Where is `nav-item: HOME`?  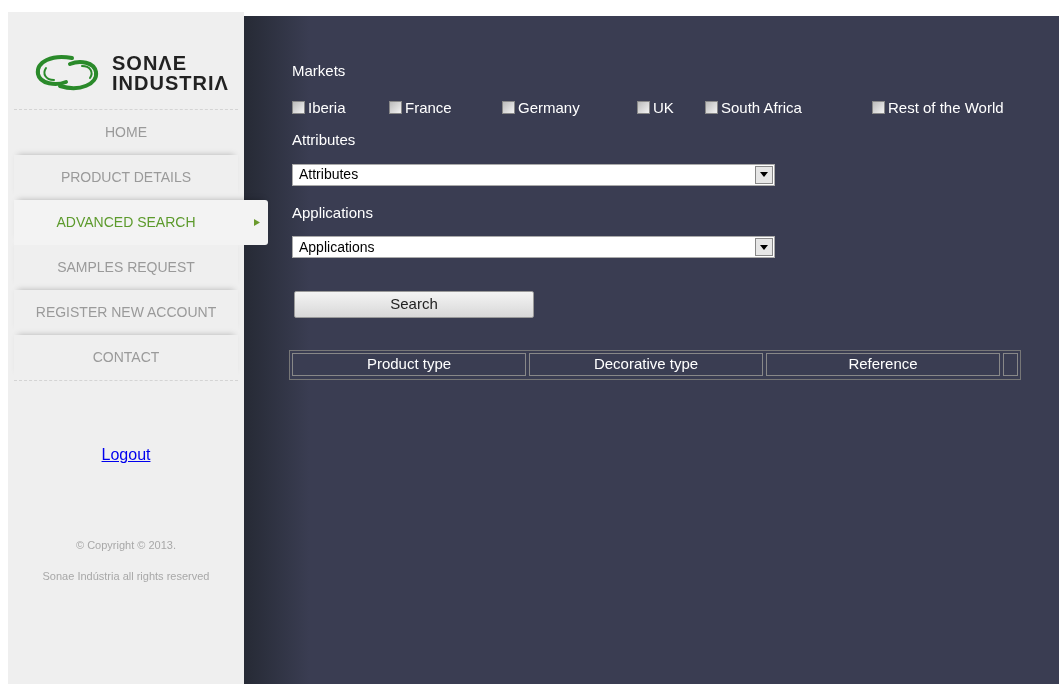 nav-item: HOME is located at coordinates (126, 132).